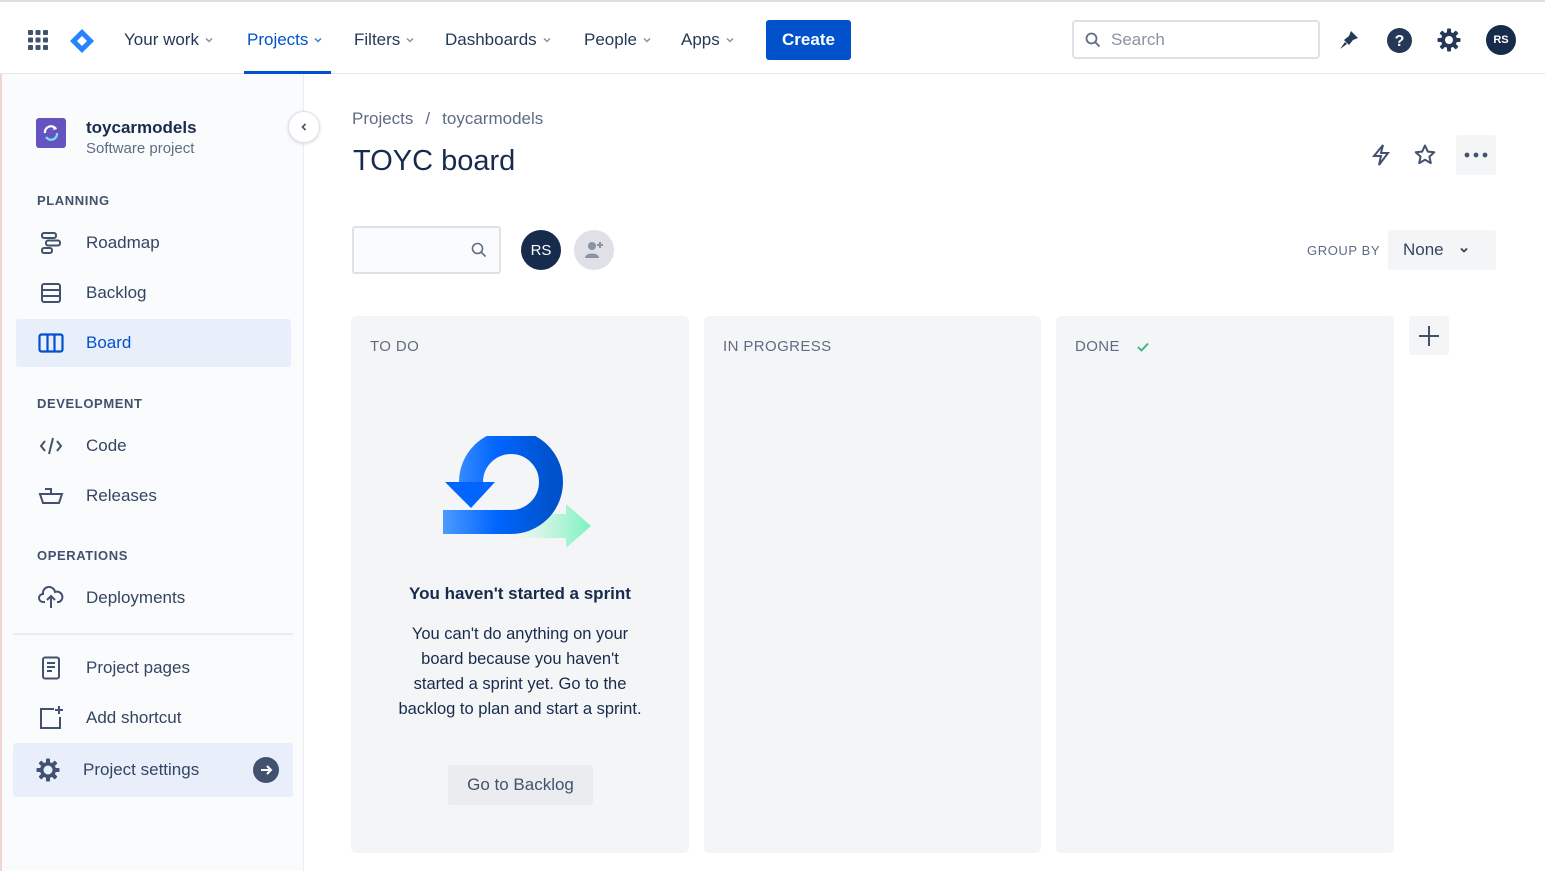 This screenshot has height=871, width=1545. Describe the element at coordinates (1442, 250) in the screenshot. I see `group-by-select: None` at that location.